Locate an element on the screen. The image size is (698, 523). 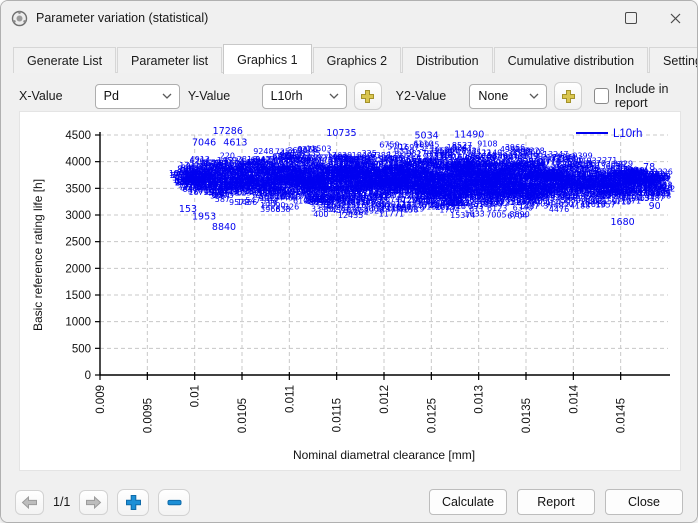
svg-text: 6482 is located at coordinates (316, 158).